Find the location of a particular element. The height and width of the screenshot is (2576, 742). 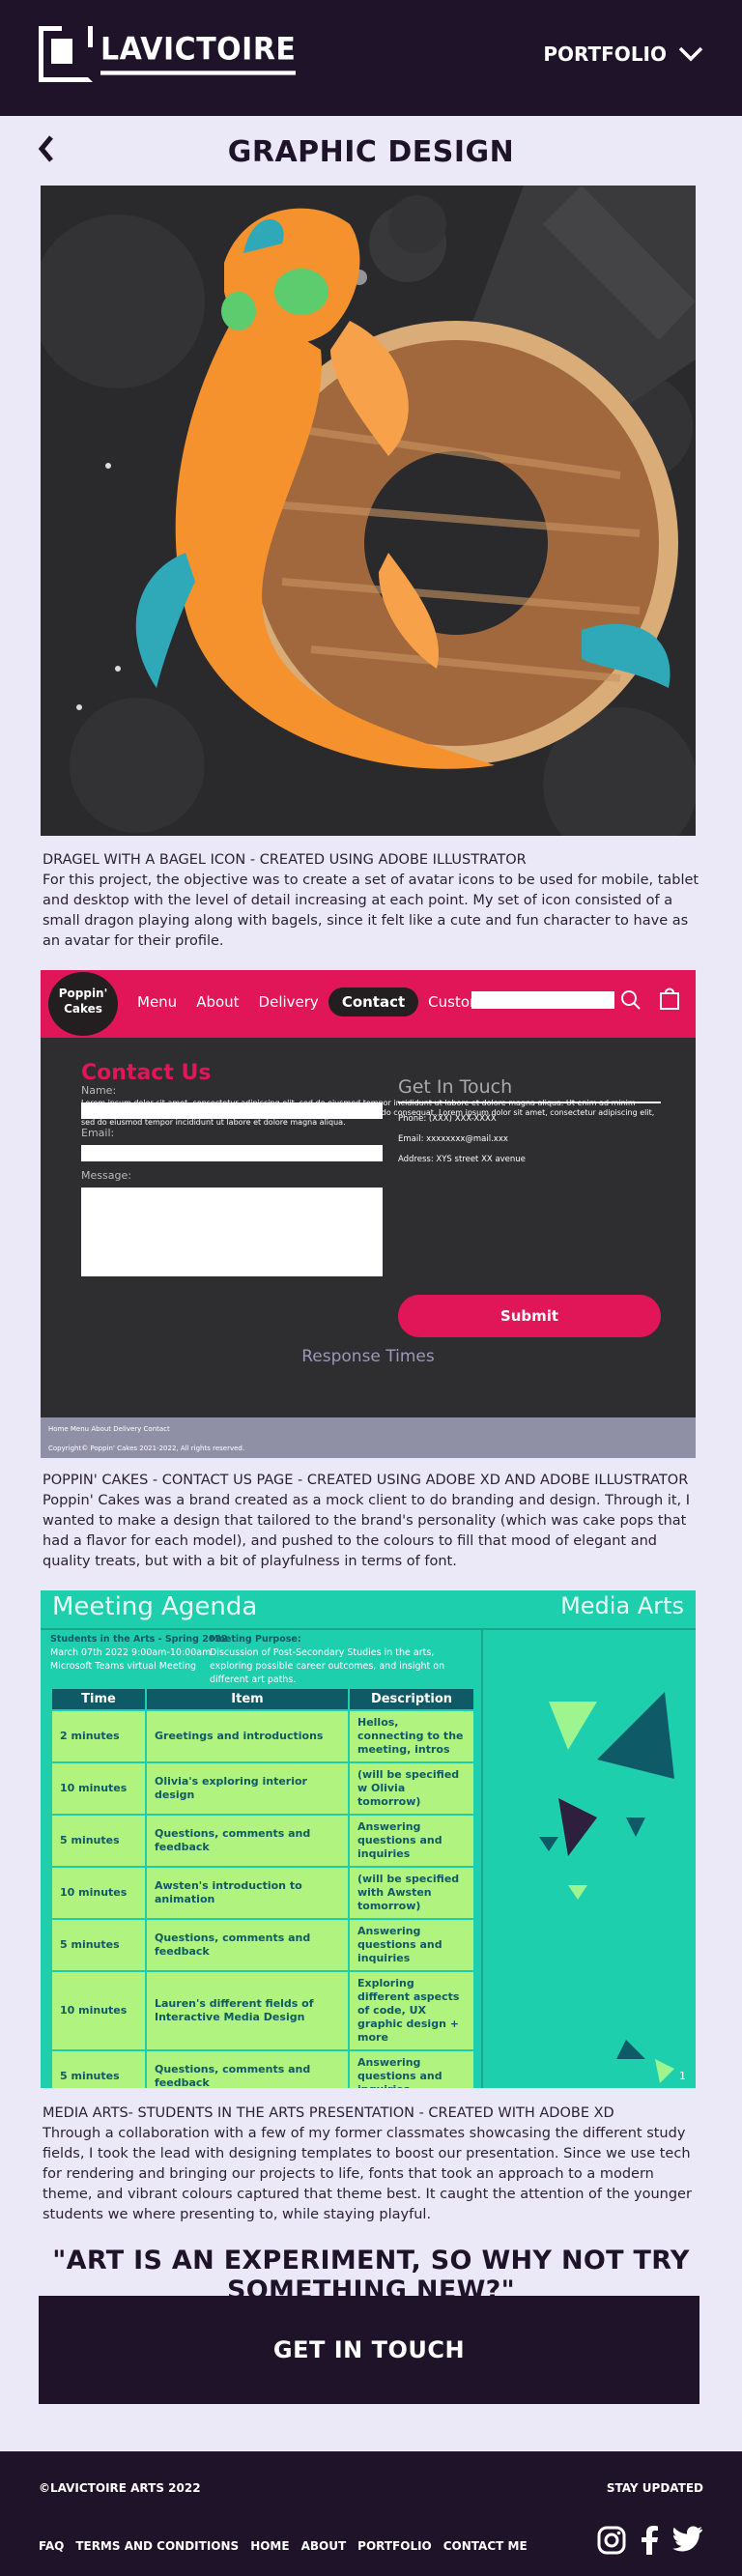

mockup-response-heading: Response Times is located at coordinates (368, 1357).